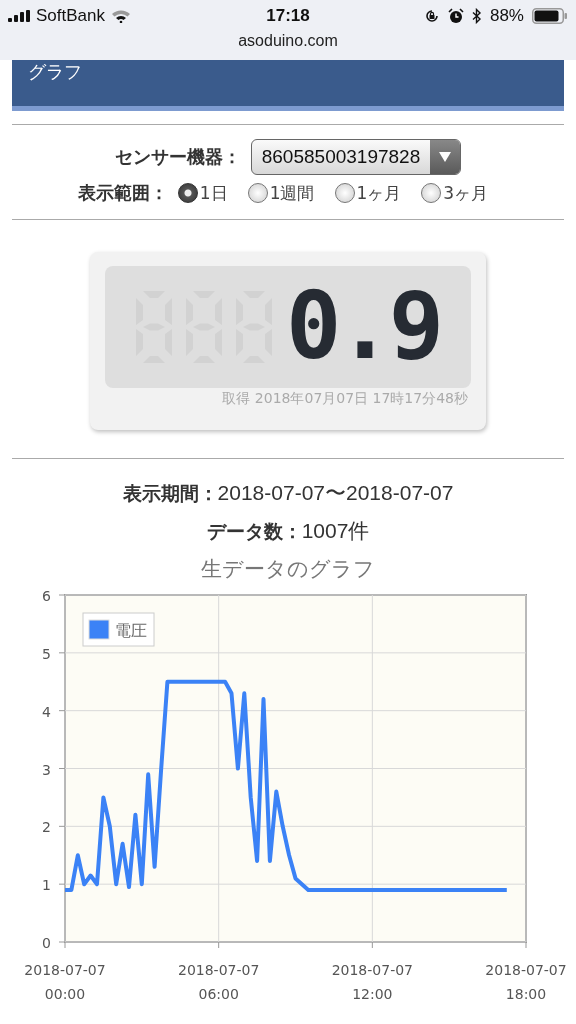 The width and height of the screenshot is (576, 1024). Describe the element at coordinates (170, 493) in the screenshot. I see `info-label: 表示期間：` at that location.